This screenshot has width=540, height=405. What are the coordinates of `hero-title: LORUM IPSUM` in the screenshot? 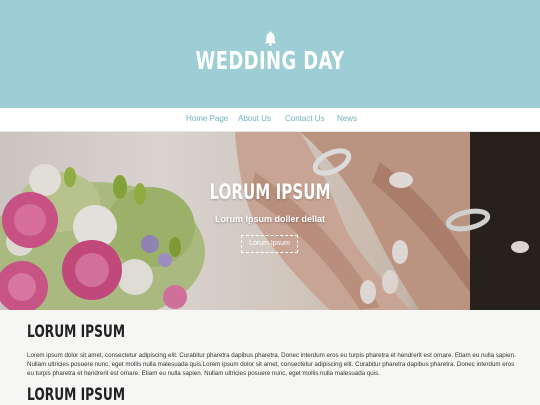 It's located at (270, 192).